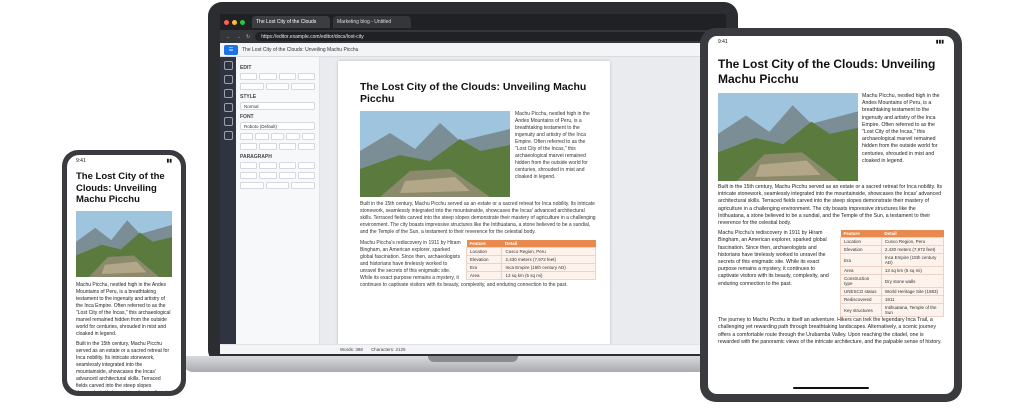 Image resolution: width=1024 pixels, height=420 pixels. What do you see at coordinates (277, 165) in the screenshot?
I see `align-buttons` at bounding box center [277, 165].